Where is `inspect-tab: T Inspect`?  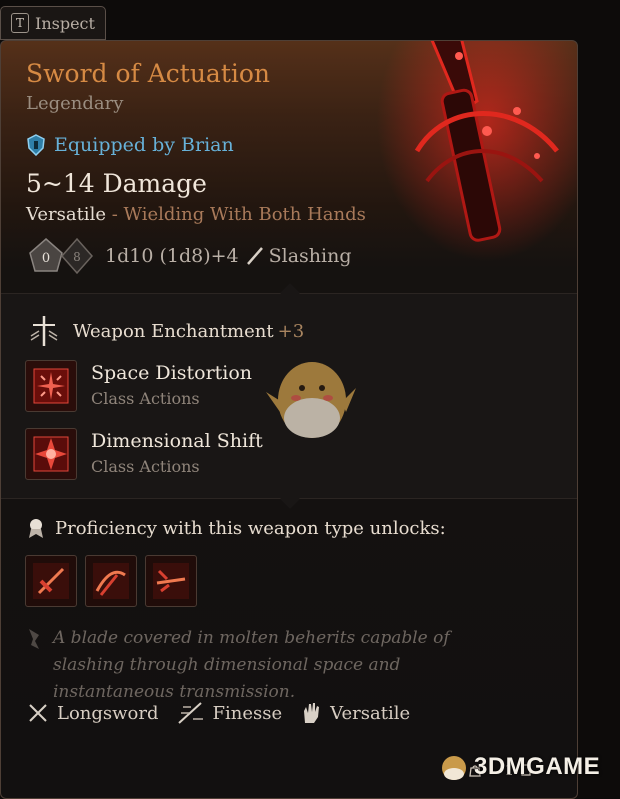
inspect-tab: T Inspect is located at coordinates (53, 23).